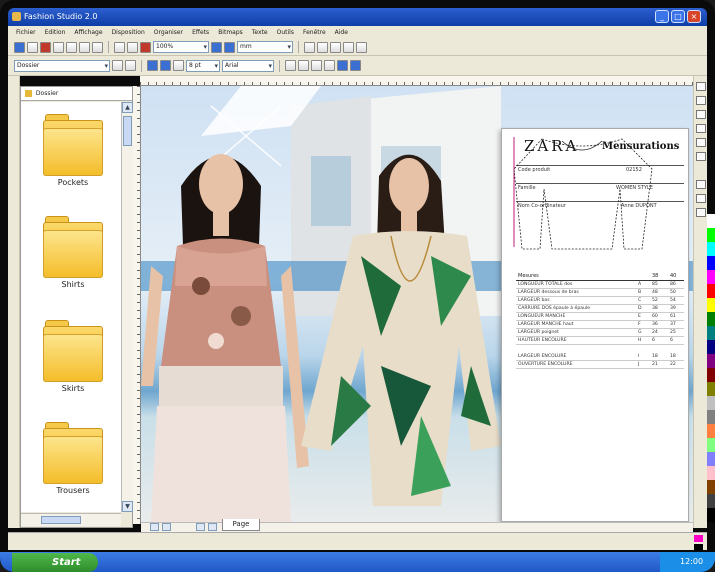 The image size is (715, 572). What do you see at coordinates (73, 150) in the screenshot?
I see `folder-item: Pockets` at bounding box center [73, 150].